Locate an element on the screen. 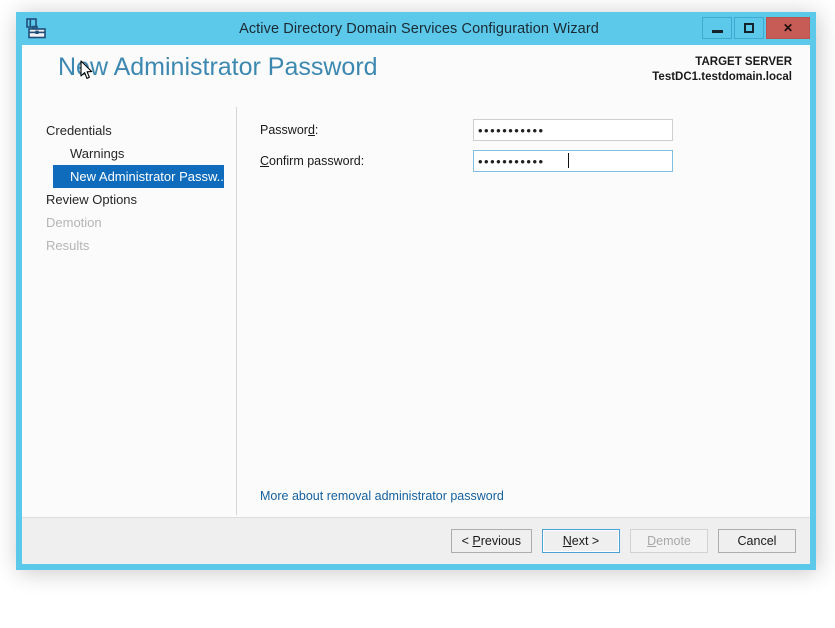 This screenshot has height=628, width=835. cancel-button: Cancel is located at coordinates (757, 541).